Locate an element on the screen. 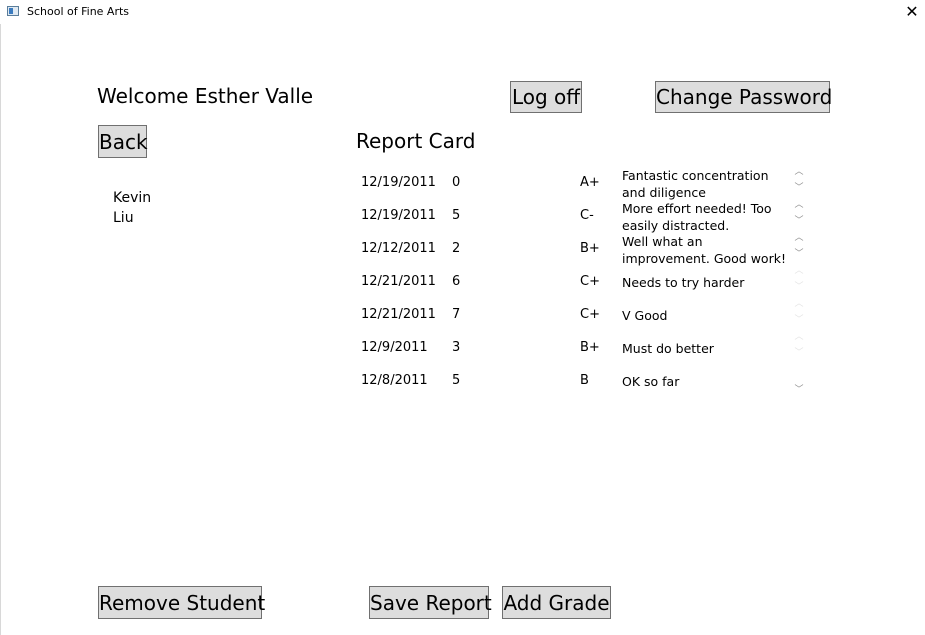 This screenshot has height=635, width=925. chevron-up-icon is located at coordinates (799, 370).